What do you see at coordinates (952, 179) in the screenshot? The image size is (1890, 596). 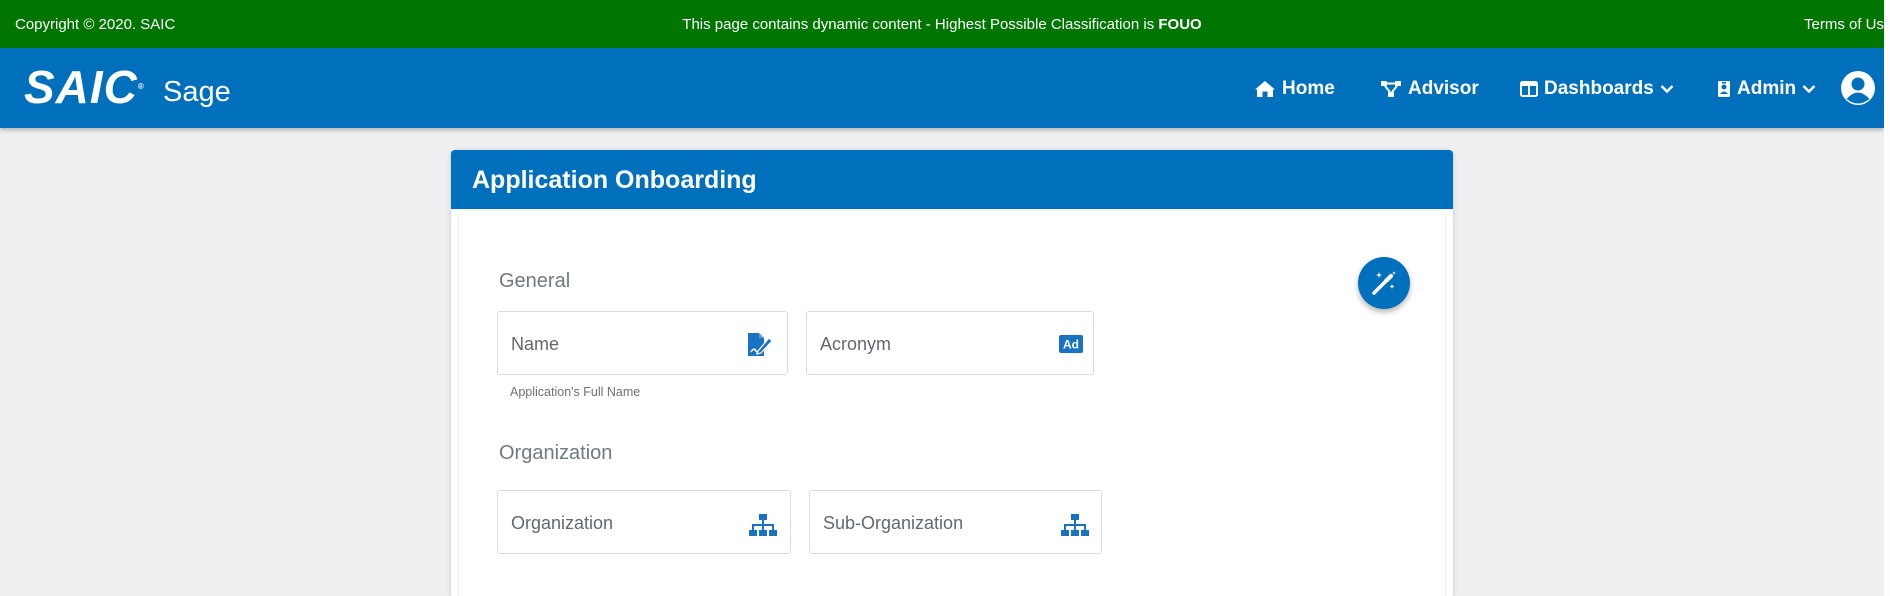 I see `card-header: Application Onboarding` at bounding box center [952, 179].